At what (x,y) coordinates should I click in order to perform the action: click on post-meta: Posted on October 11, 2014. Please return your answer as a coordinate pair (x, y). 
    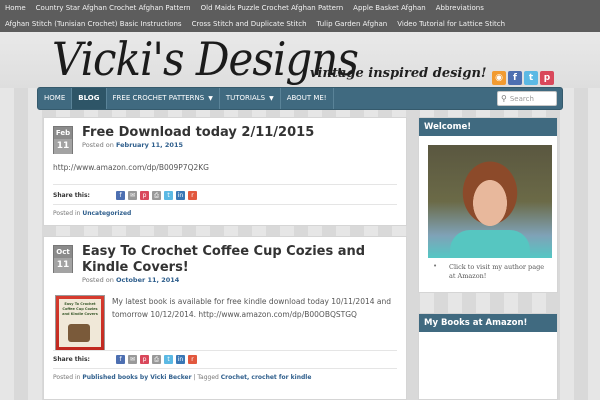
    Looking at the image, I should click on (130, 280).